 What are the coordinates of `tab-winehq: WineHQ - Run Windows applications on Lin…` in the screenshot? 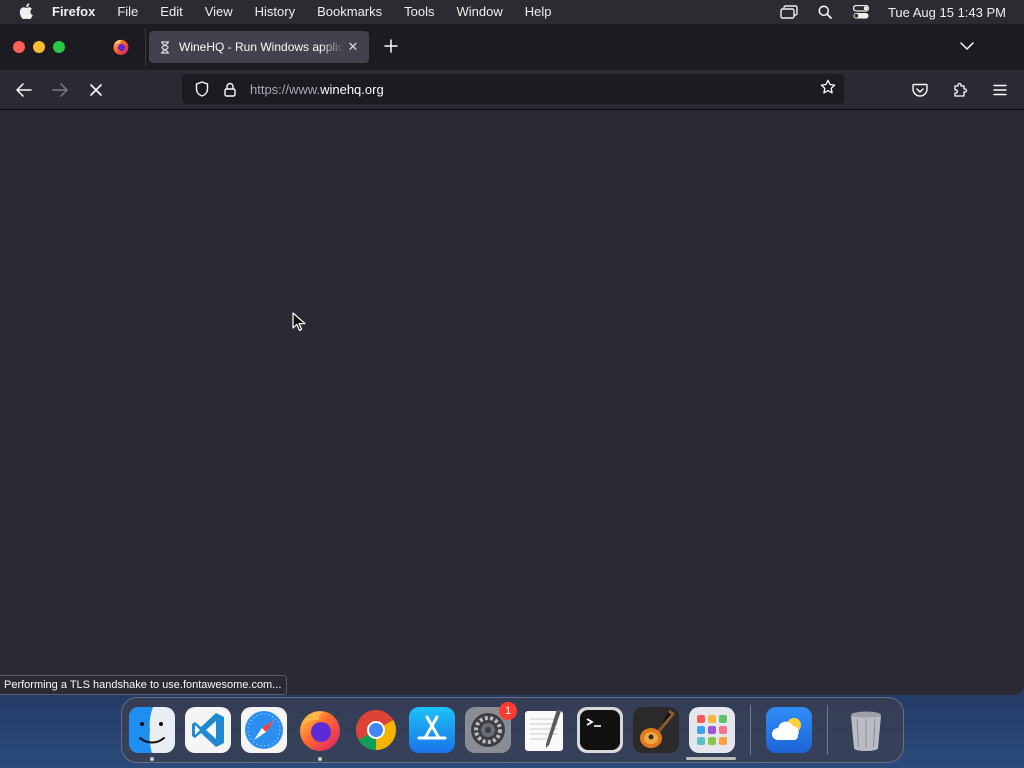 It's located at (259, 47).